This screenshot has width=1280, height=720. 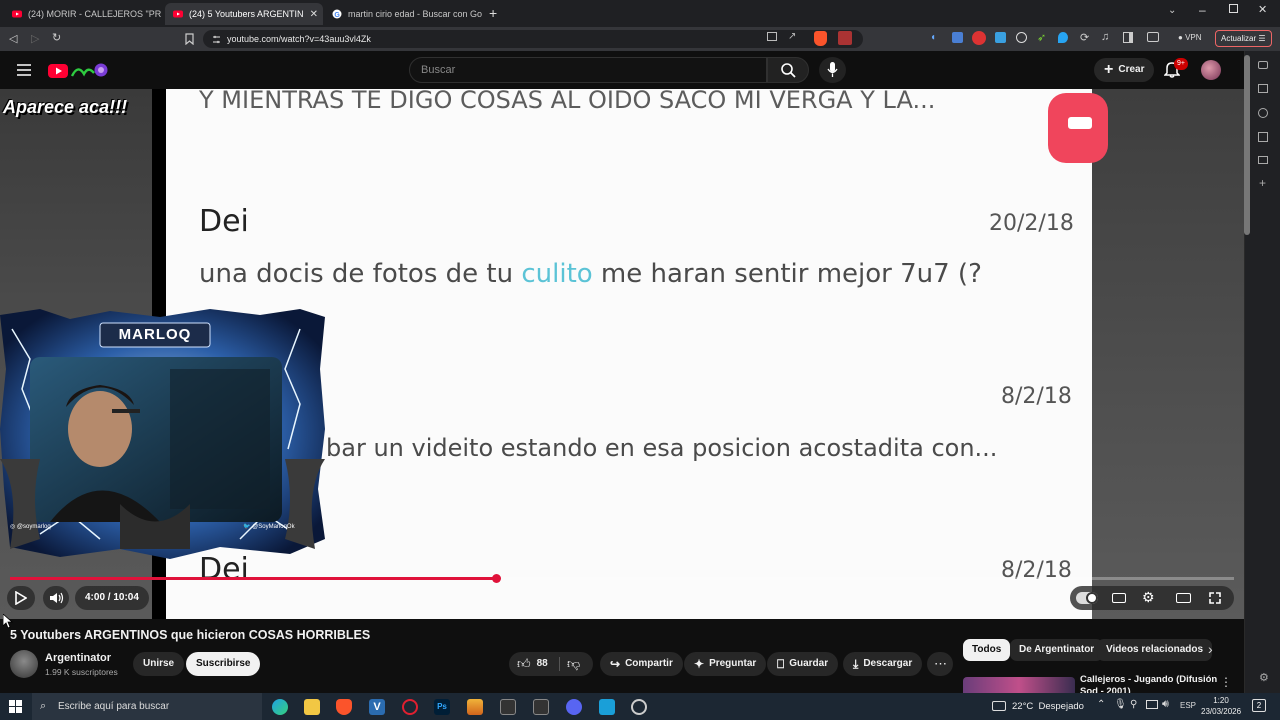 What do you see at coordinates (1172, 10) in the screenshot?
I see `tab-list-chevron-icon: ⌄` at bounding box center [1172, 10].